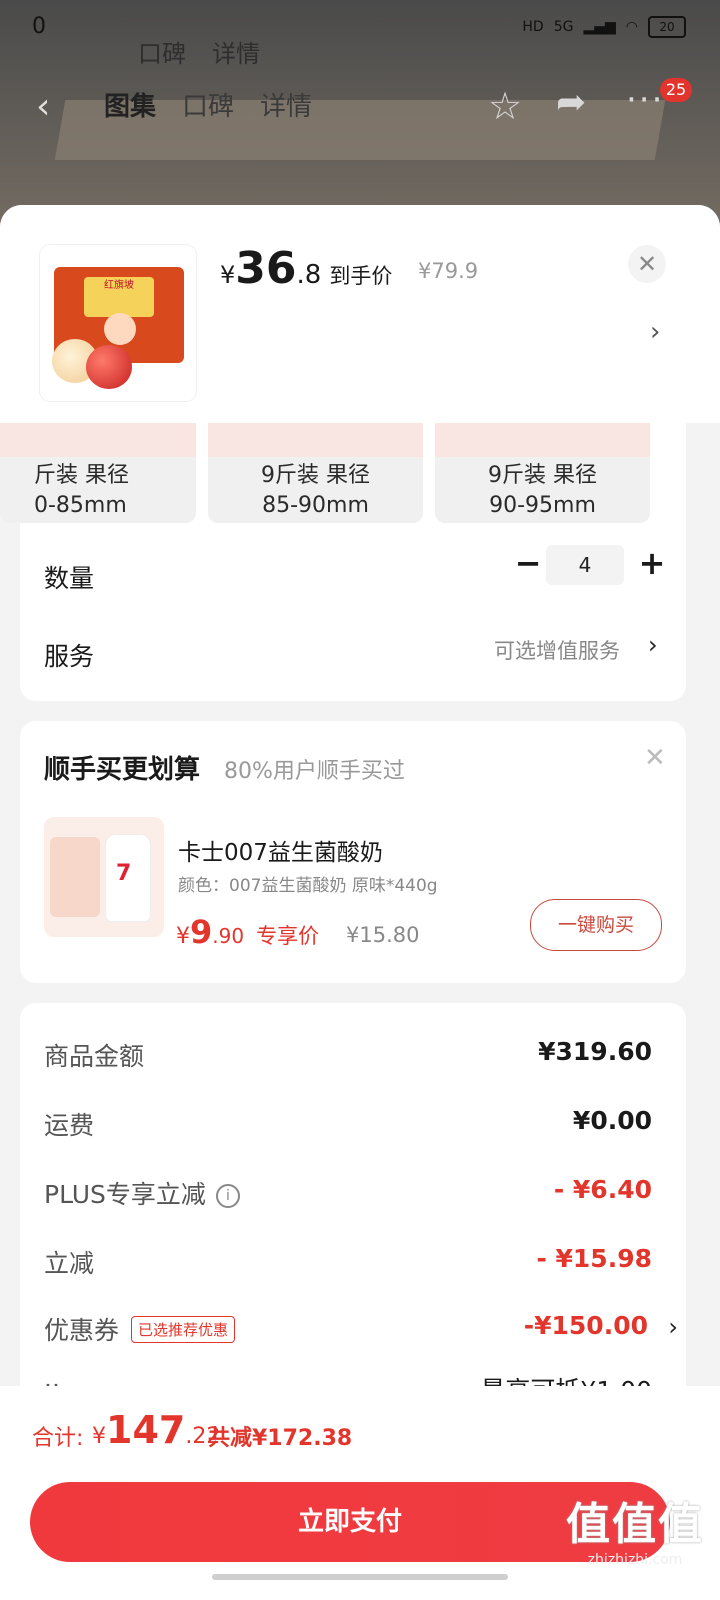  Describe the element at coordinates (43, 106) in the screenshot. I see `back-icon: ‹` at that location.